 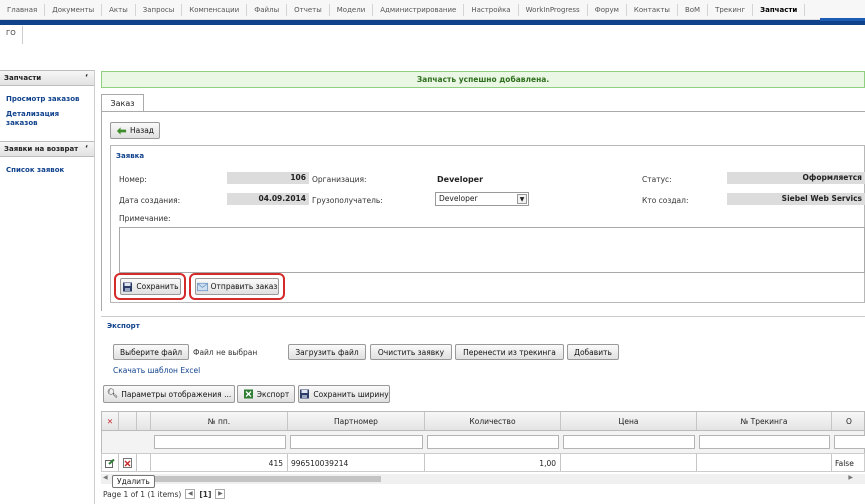 What do you see at coordinates (796, 199) in the screenshot?
I see `creator-value: Siebel Web Servics` at bounding box center [796, 199].